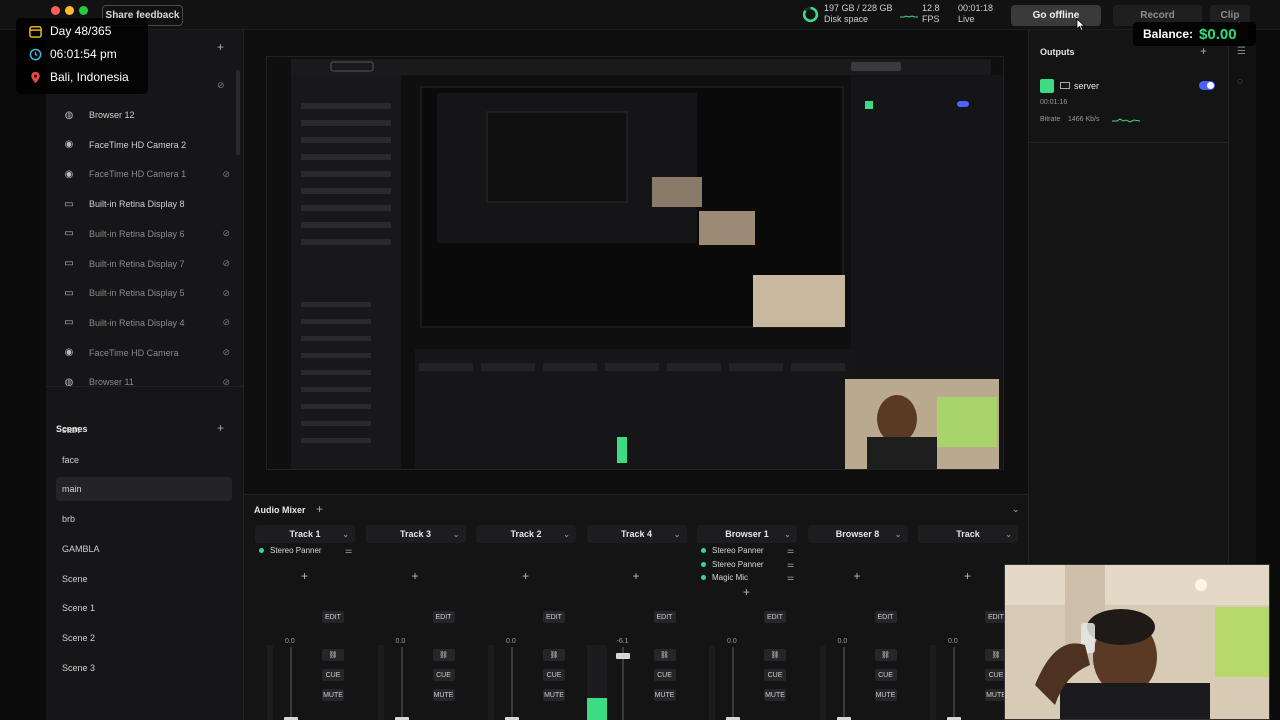 The image size is (1280, 720). Describe the element at coordinates (291, 683) in the screenshot. I see `fader-track` at that location.